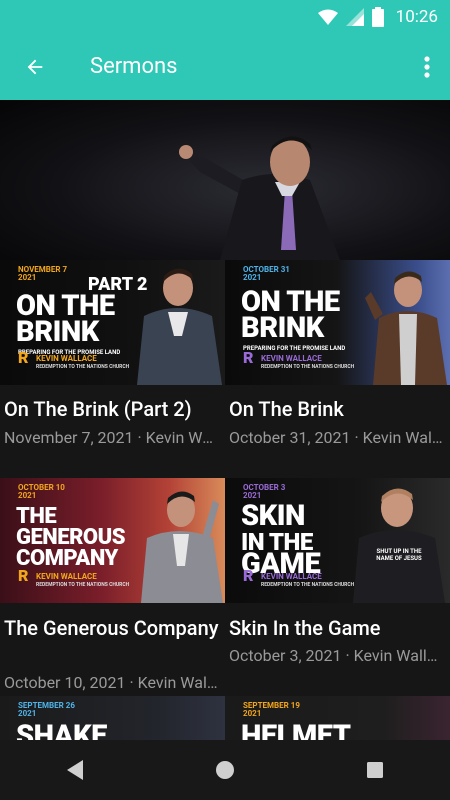 The image size is (450, 800). What do you see at coordinates (336, 655) in the screenshot?
I see `sermon-subtitle: October 3, 2021 · Kevin Wallace` at bounding box center [336, 655].